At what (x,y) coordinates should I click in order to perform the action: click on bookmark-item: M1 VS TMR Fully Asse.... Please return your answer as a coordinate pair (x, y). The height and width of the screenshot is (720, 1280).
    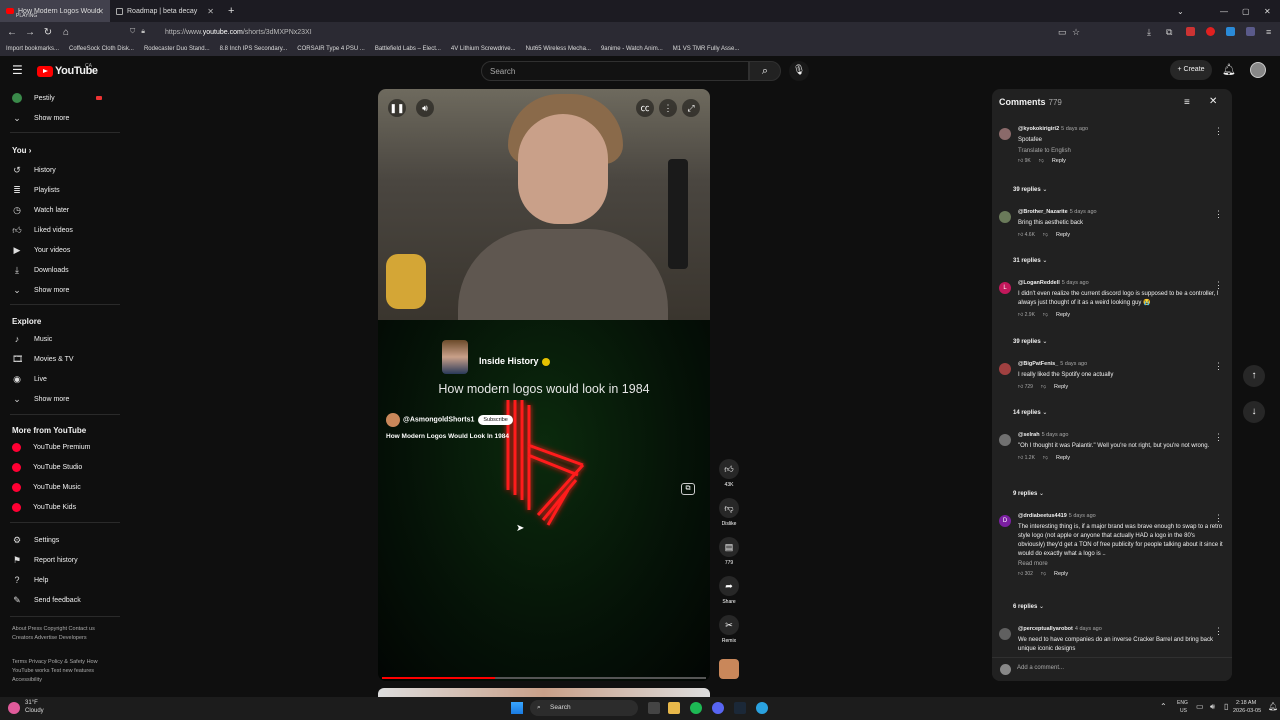
    Looking at the image, I should click on (706, 49).